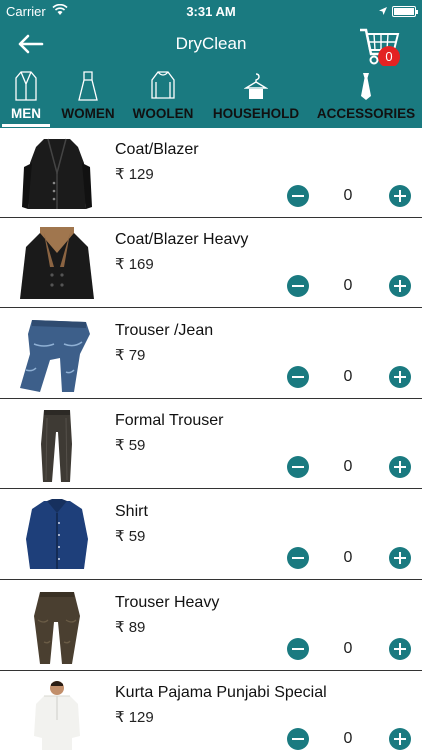 Image resolution: width=422 pixels, height=750 pixels. I want to click on list-item: Kurta Pajama Punjabi Special ₹ 129 0, so click(211, 710).